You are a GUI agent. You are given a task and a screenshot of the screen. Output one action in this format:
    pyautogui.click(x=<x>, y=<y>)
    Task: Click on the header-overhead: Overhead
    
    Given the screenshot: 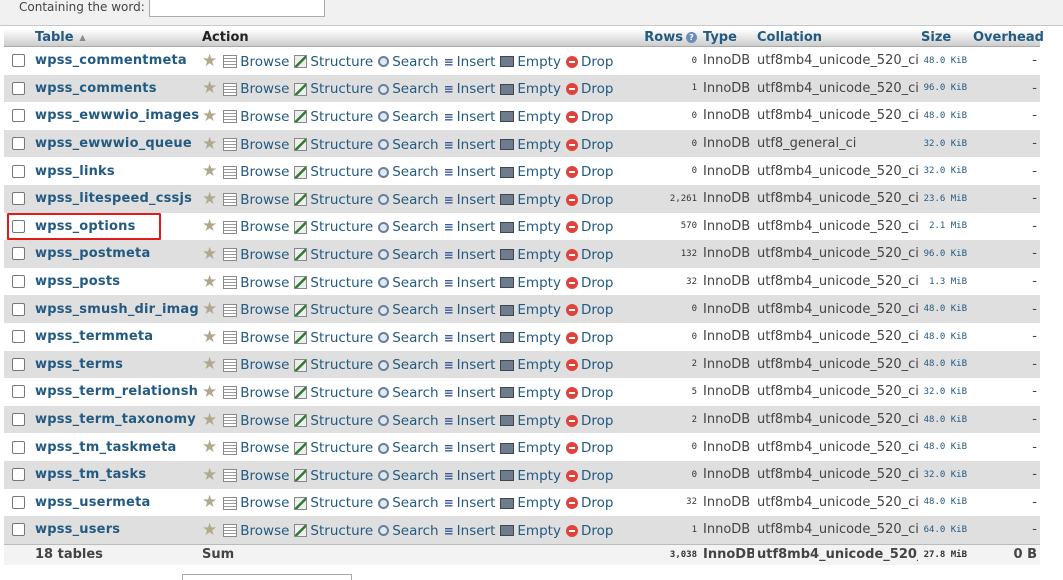 What is the action you would take?
    pyautogui.click(x=1007, y=38)
    